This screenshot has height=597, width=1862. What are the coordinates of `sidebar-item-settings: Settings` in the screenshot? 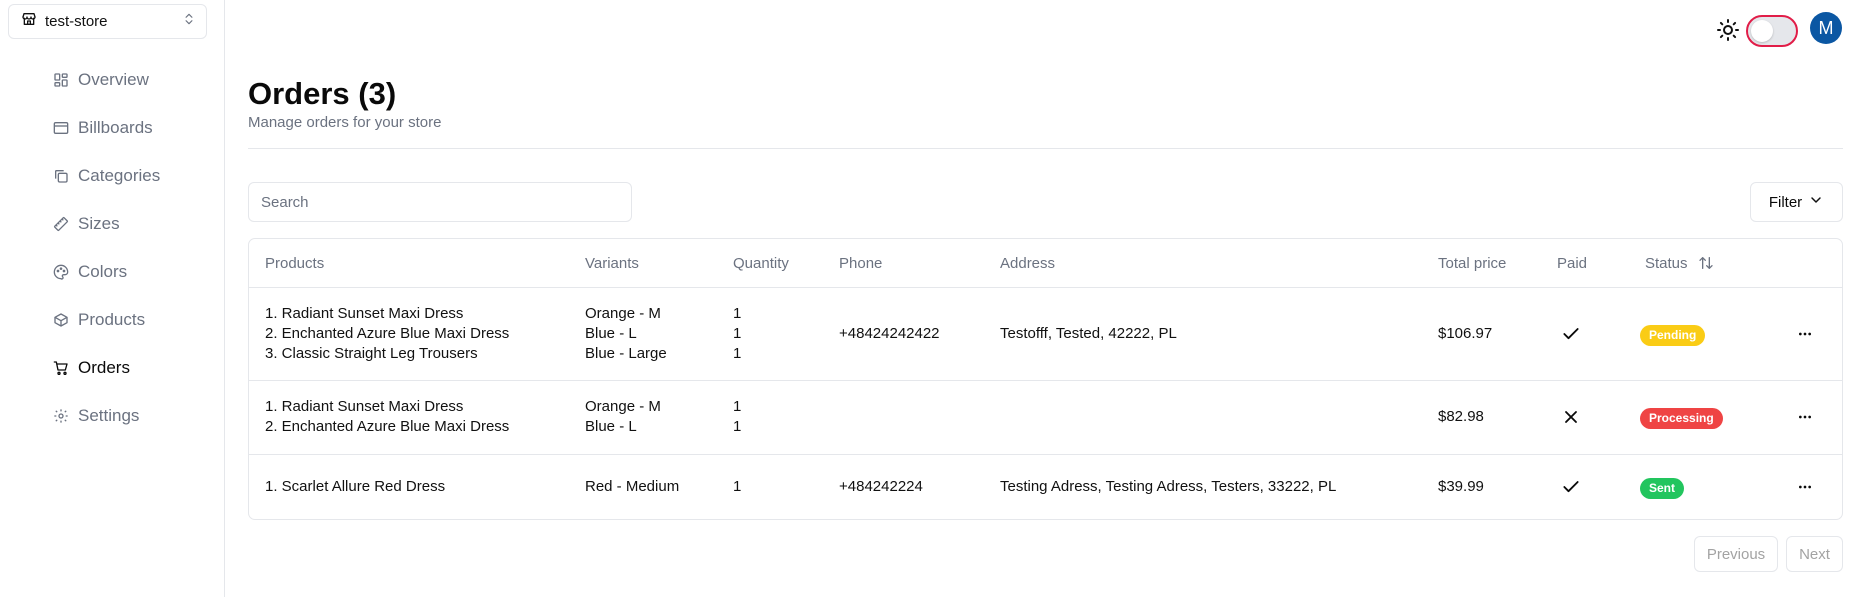 It's located at (106, 416).